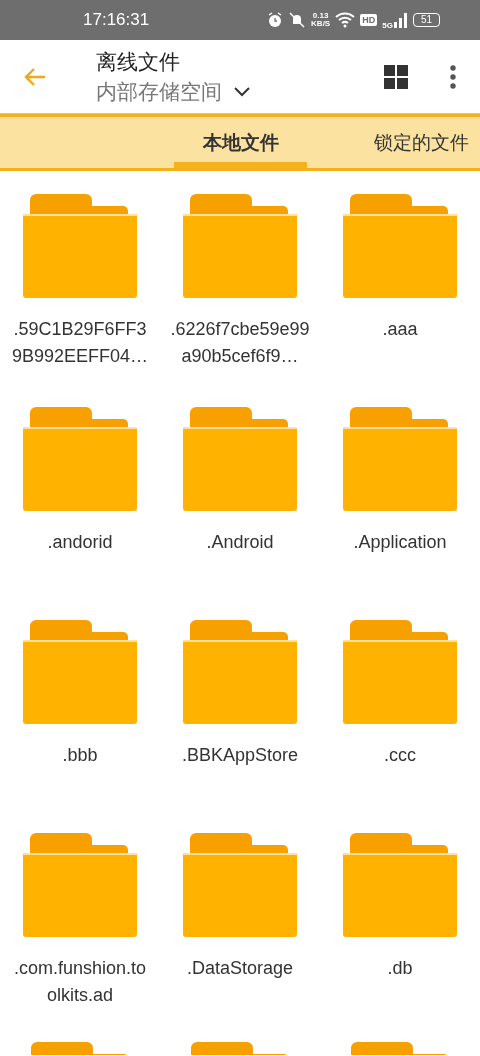  Describe the element at coordinates (400, 20) in the screenshot. I see `signal-icon` at that location.